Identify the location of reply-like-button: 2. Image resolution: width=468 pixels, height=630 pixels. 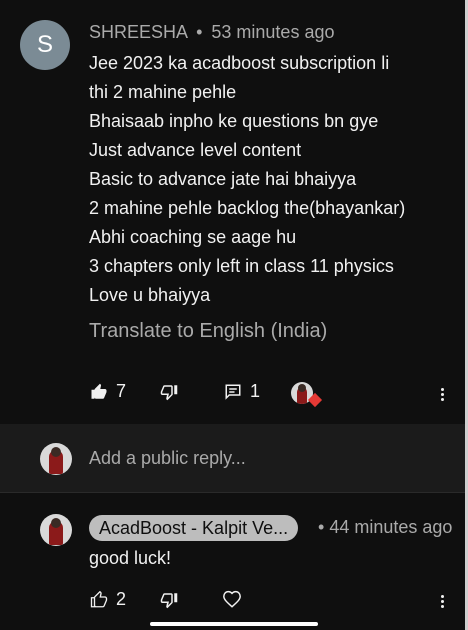
(108, 599).